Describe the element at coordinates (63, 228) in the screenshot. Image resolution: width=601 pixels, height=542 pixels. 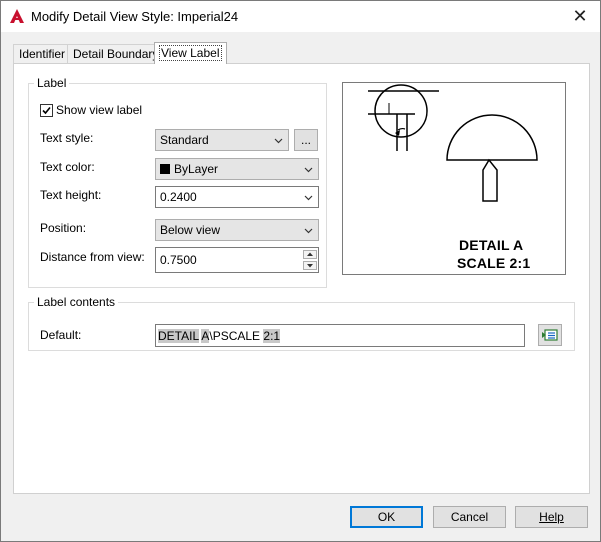
I see `position-label: Position:` at that location.